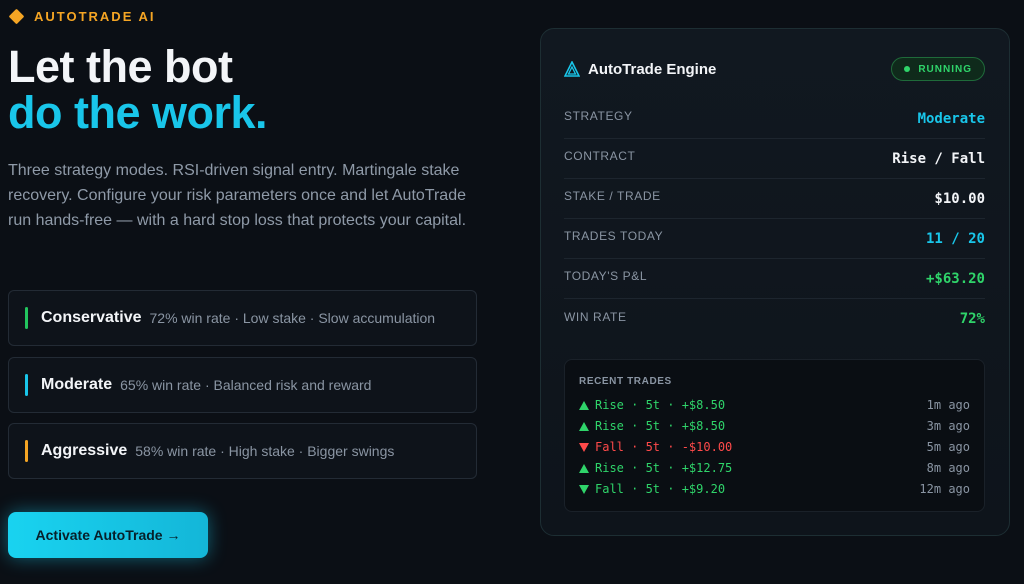 This screenshot has height=584, width=1024. I want to click on diamond-logo-icon, so click(16, 16).